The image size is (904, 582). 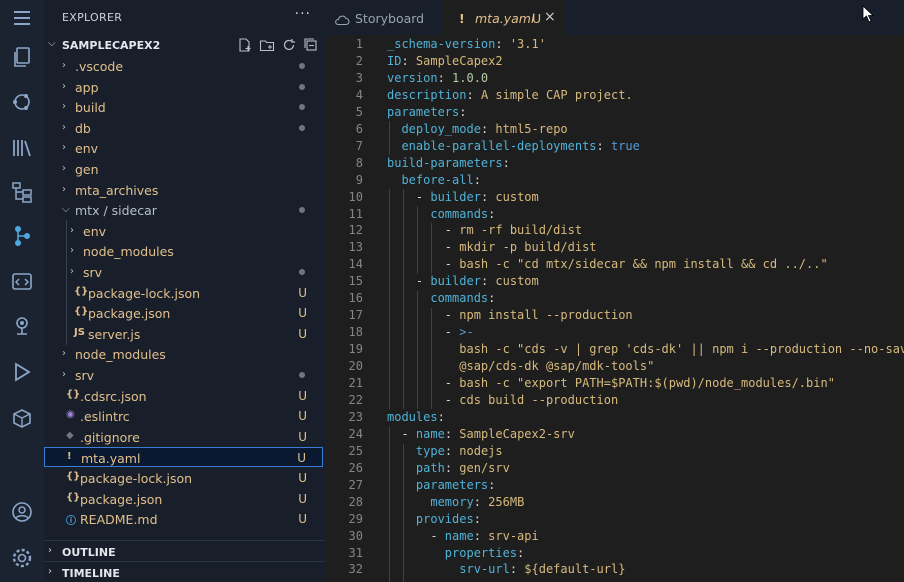 I want to click on account-icon, so click(x=22, y=512).